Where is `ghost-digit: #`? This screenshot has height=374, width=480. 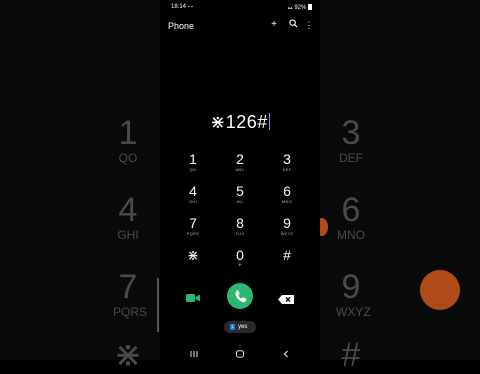
ghost-digit: # is located at coordinates (351, 355).